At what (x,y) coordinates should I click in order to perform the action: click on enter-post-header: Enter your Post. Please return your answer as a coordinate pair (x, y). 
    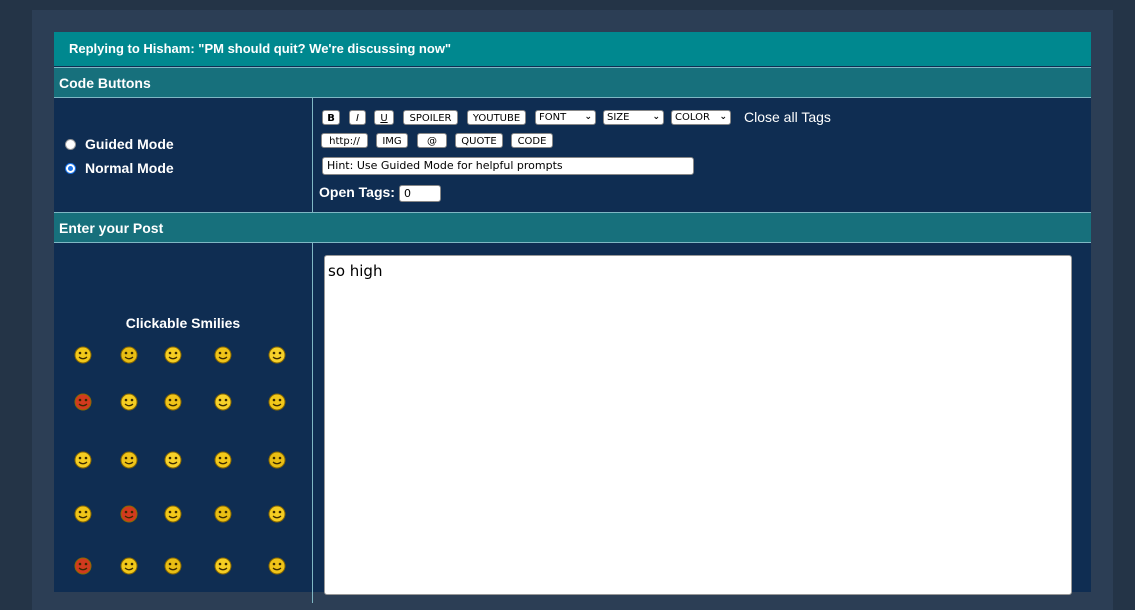
    Looking at the image, I should click on (572, 227).